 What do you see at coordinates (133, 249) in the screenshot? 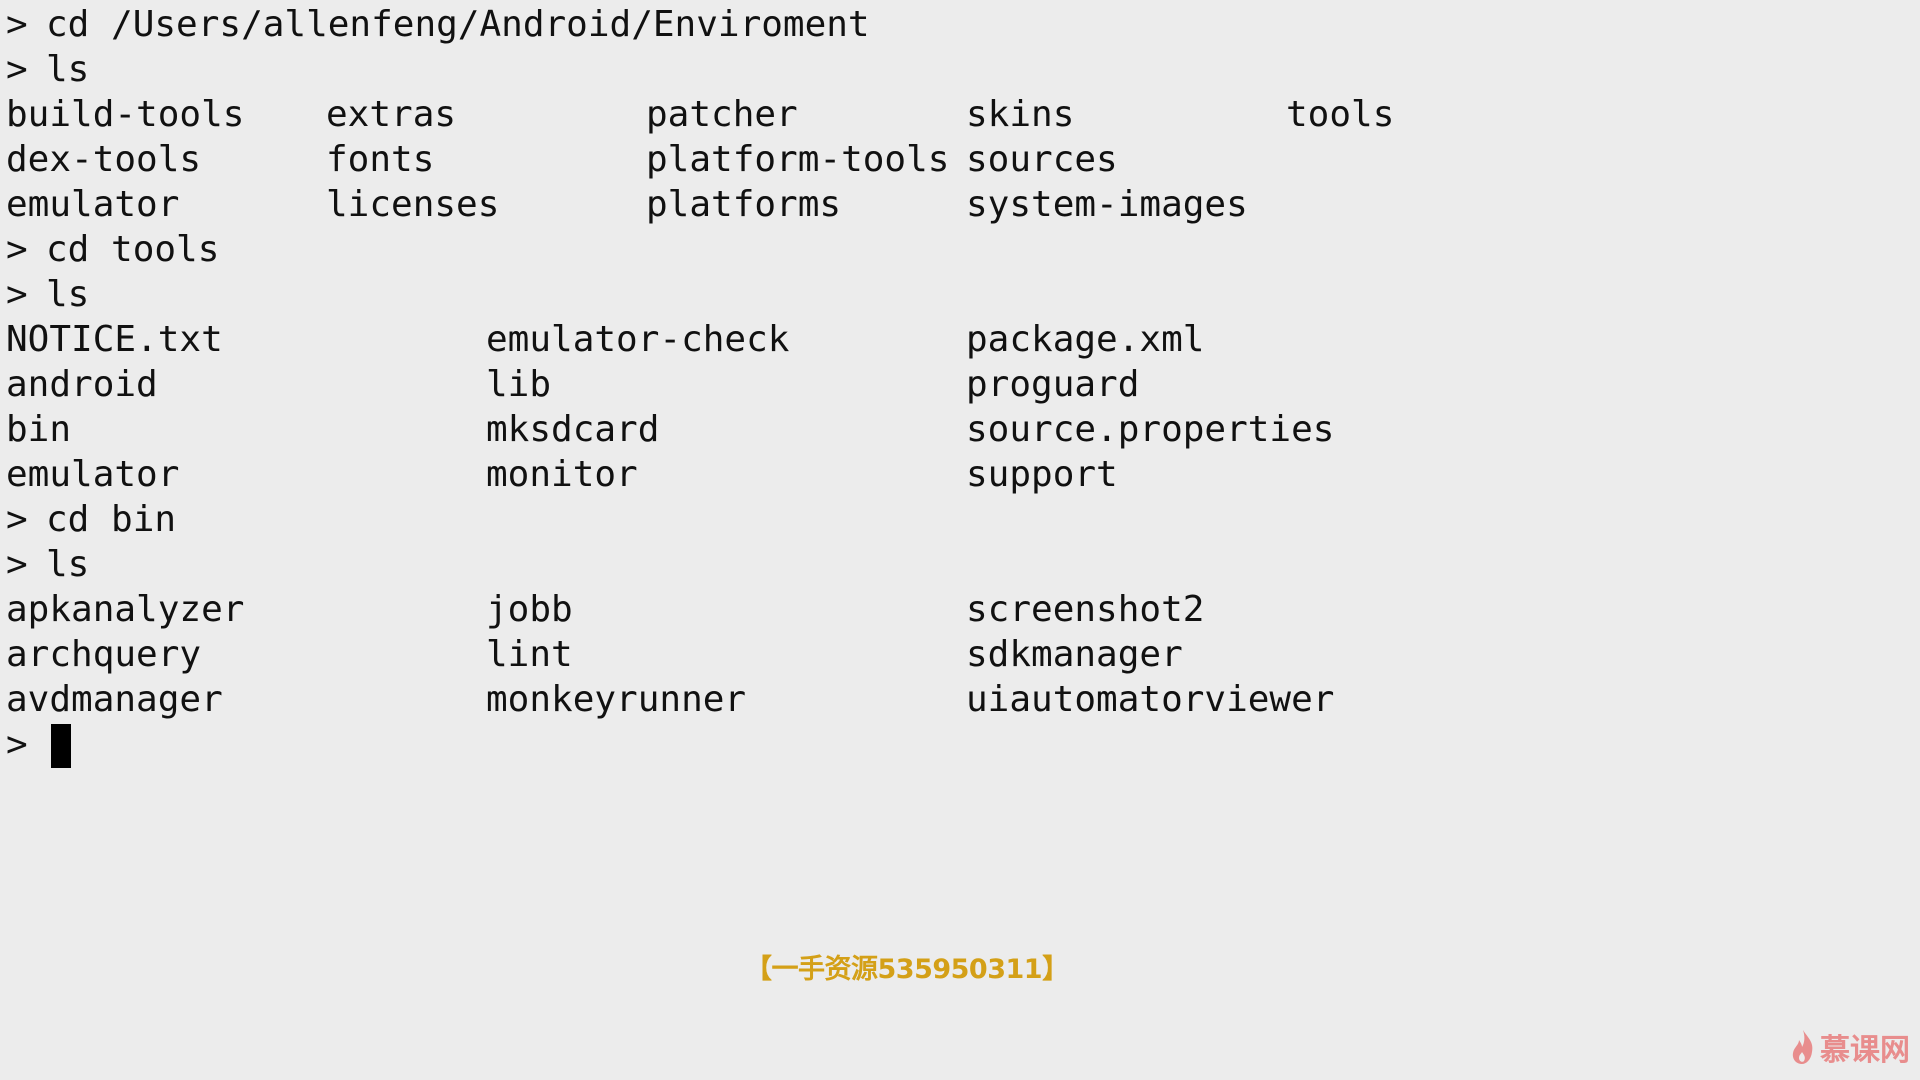
I see `command-text: cd tools` at bounding box center [133, 249].